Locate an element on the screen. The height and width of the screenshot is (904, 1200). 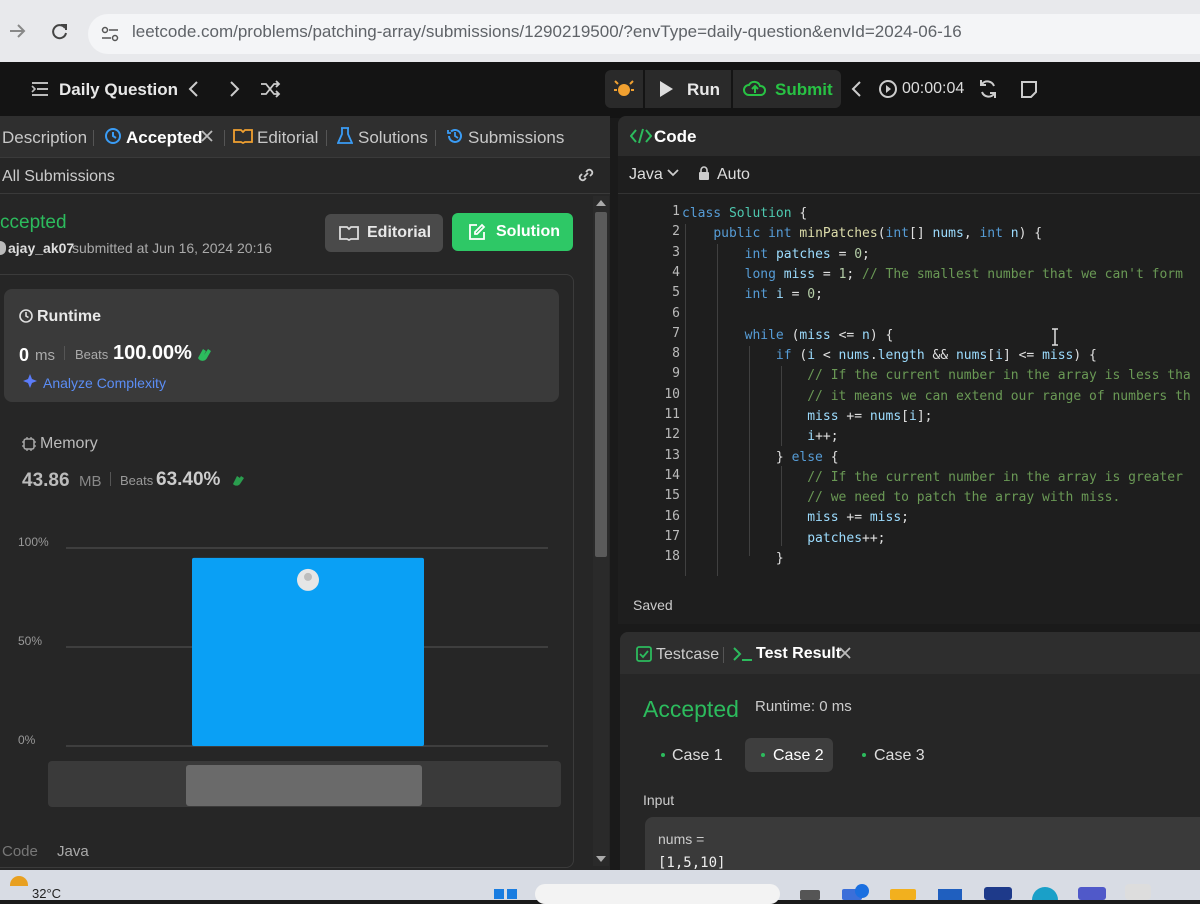
memory-label: Memory is located at coordinates (69, 443).